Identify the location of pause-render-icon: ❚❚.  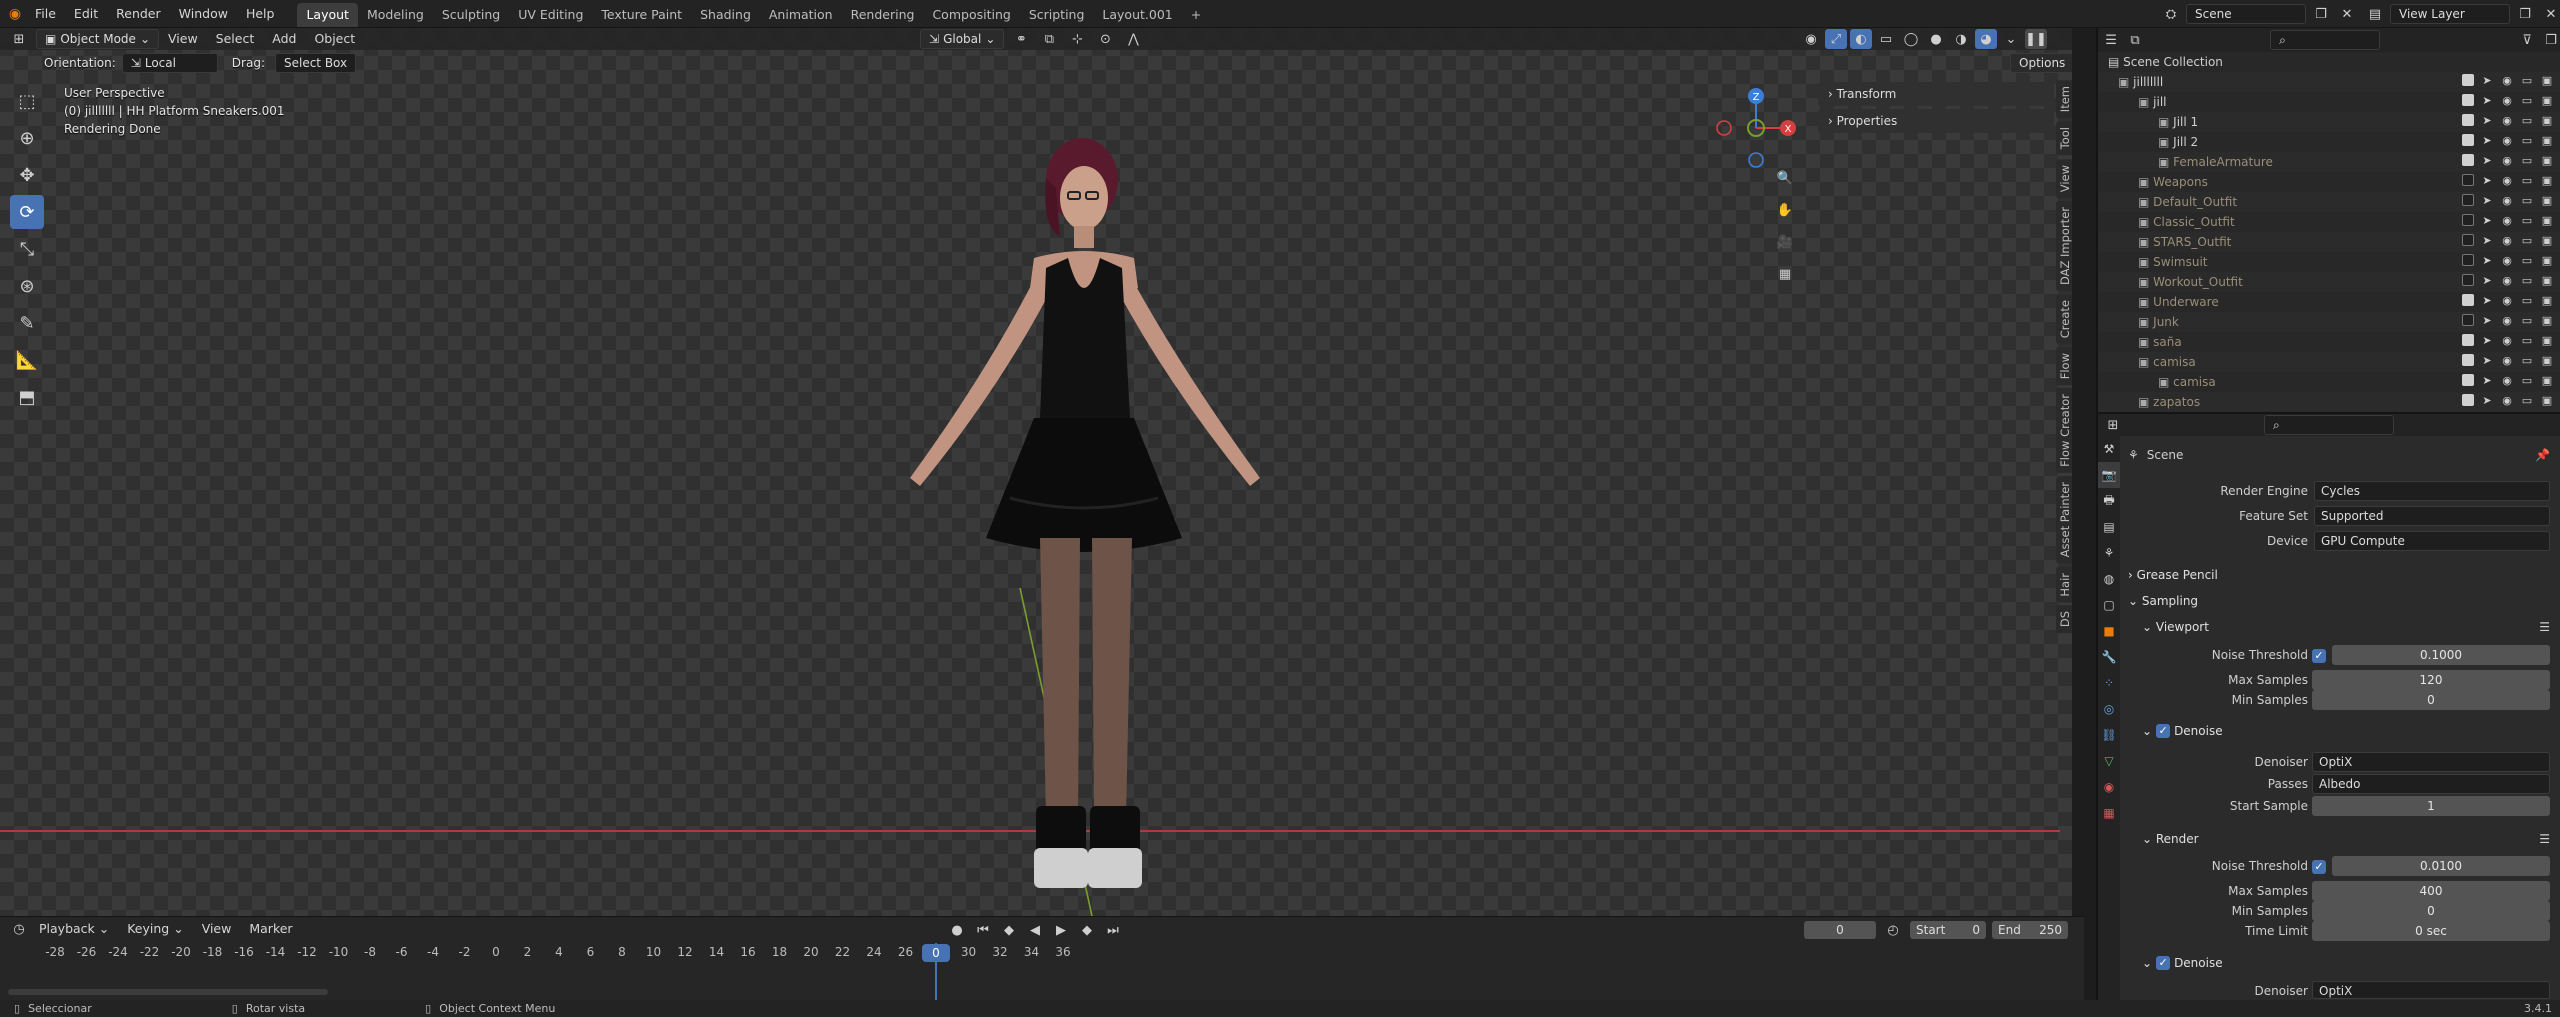
(2036, 39).